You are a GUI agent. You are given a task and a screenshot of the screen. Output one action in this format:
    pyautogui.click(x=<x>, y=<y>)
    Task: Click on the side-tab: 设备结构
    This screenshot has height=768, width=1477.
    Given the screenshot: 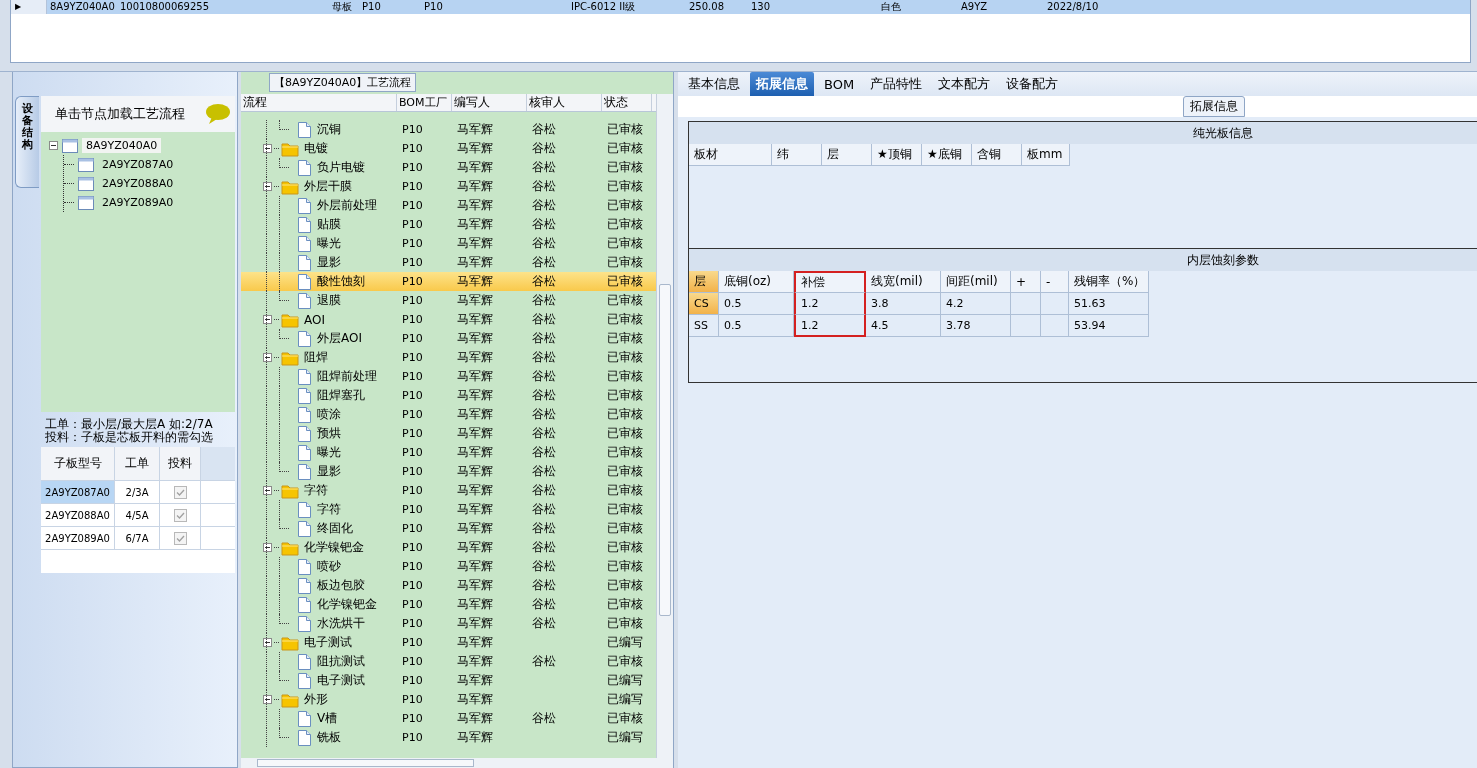 What is the action you would take?
    pyautogui.click(x=27, y=142)
    